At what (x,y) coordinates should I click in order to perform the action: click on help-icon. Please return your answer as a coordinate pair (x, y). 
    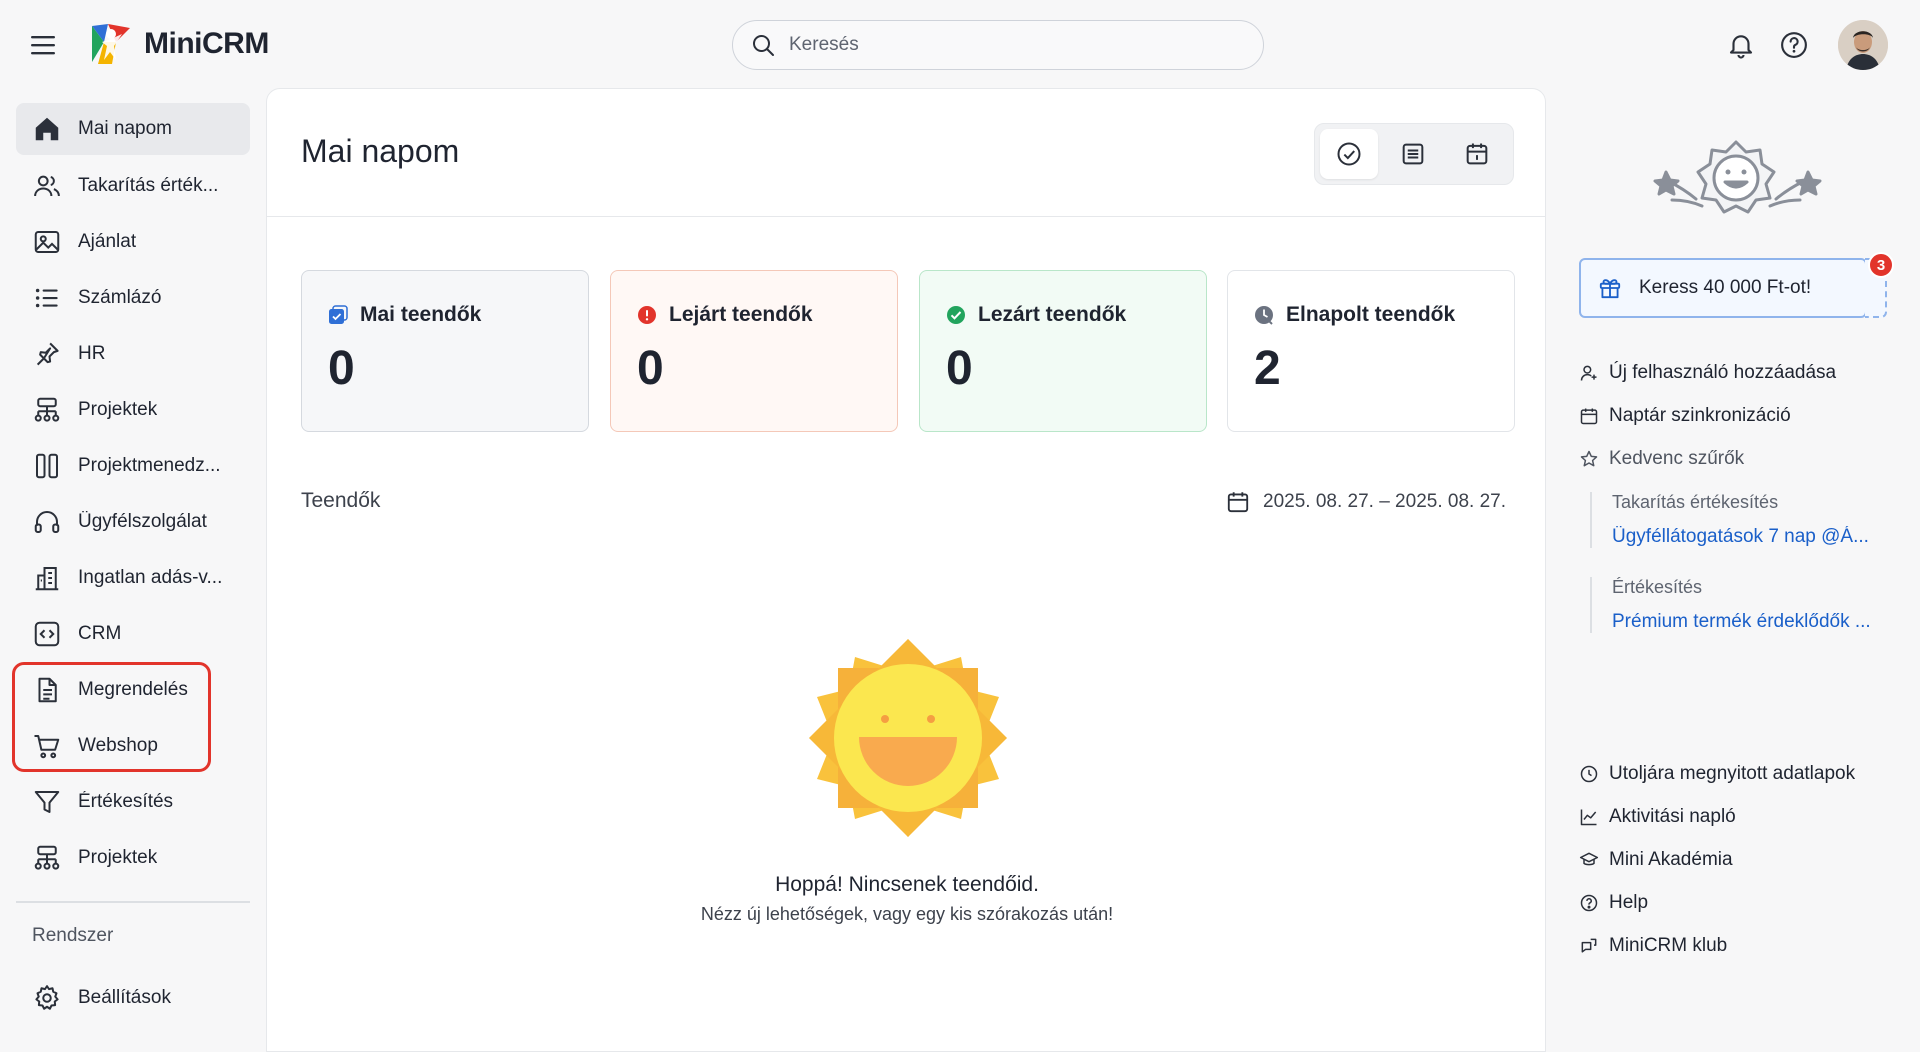
    Looking at the image, I should click on (1794, 45).